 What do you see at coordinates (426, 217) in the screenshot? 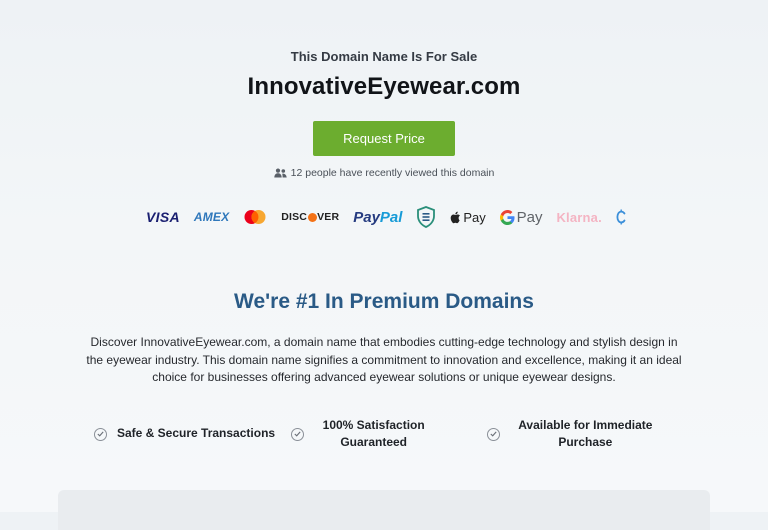
I see `escrow-shield-icon` at bounding box center [426, 217].